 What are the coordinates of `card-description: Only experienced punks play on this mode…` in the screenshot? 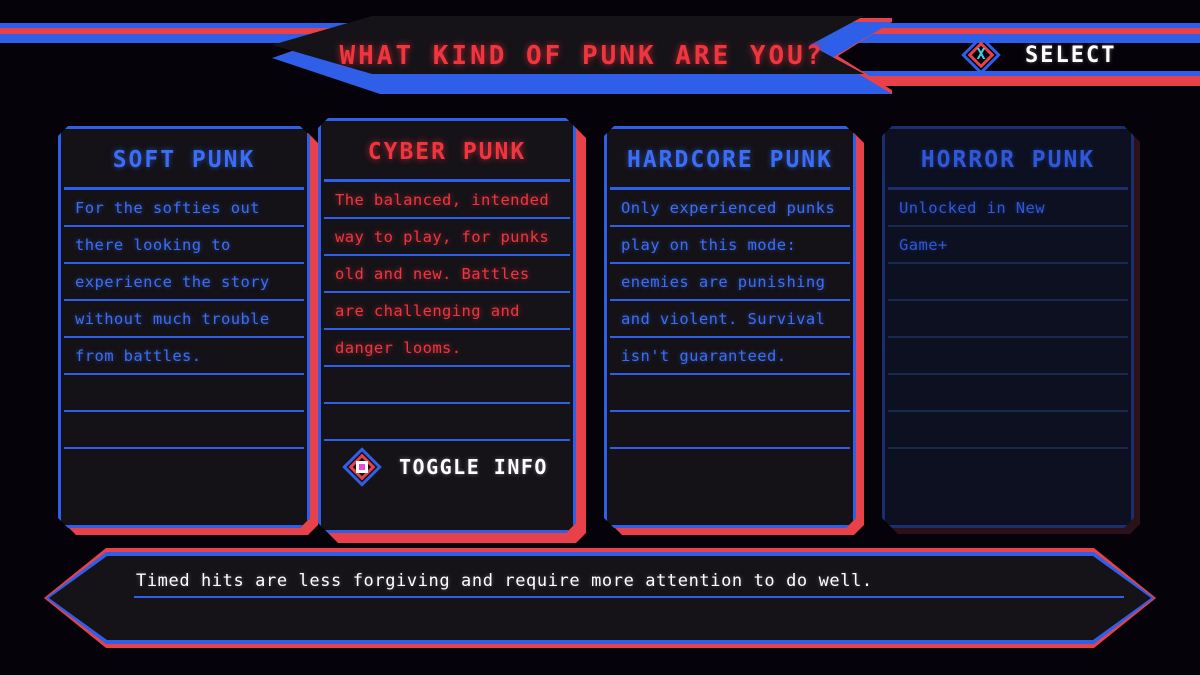 It's located at (730, 356).